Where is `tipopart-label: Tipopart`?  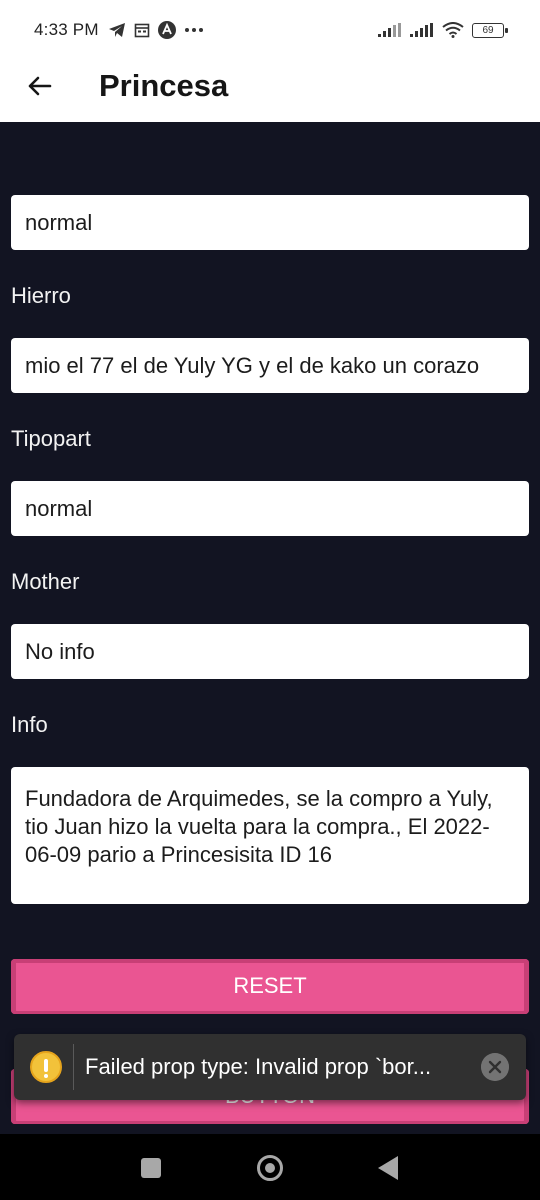 tipopart-label: Tipopart is located at coordinates (51, 438).